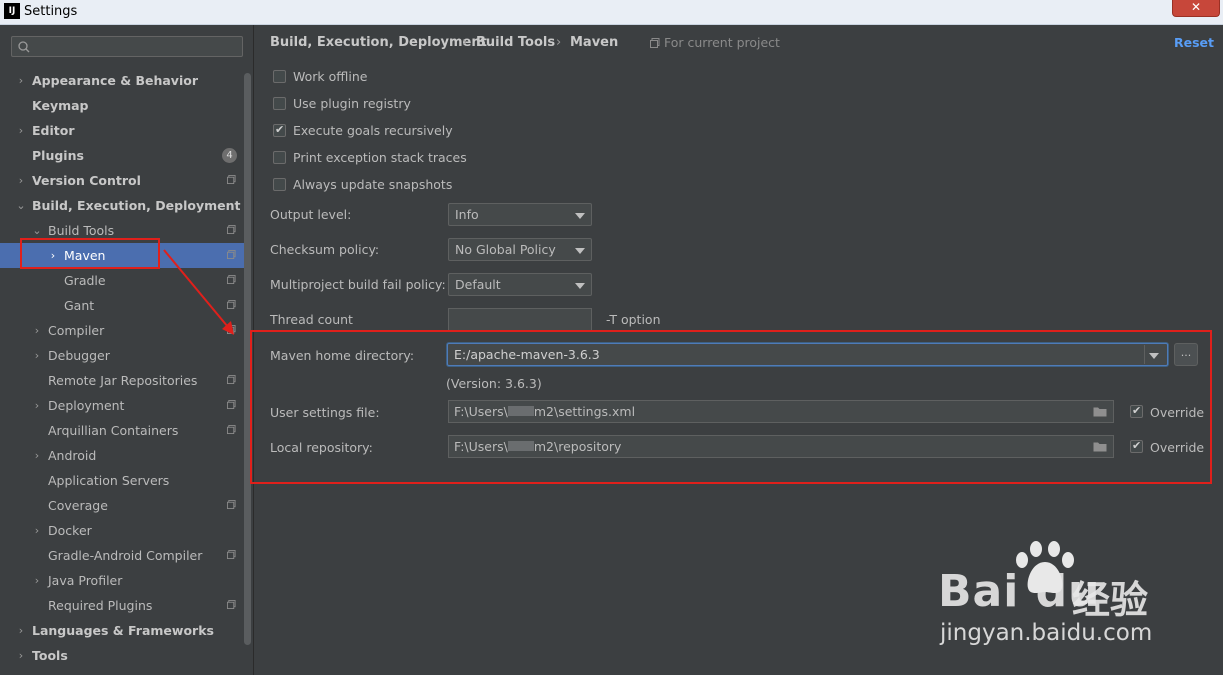 This screenshot has height=675, width=1223. Describe the element at coordinates (12, 11) in the screenshot. I see `intellij-icon: IJ` at that location.